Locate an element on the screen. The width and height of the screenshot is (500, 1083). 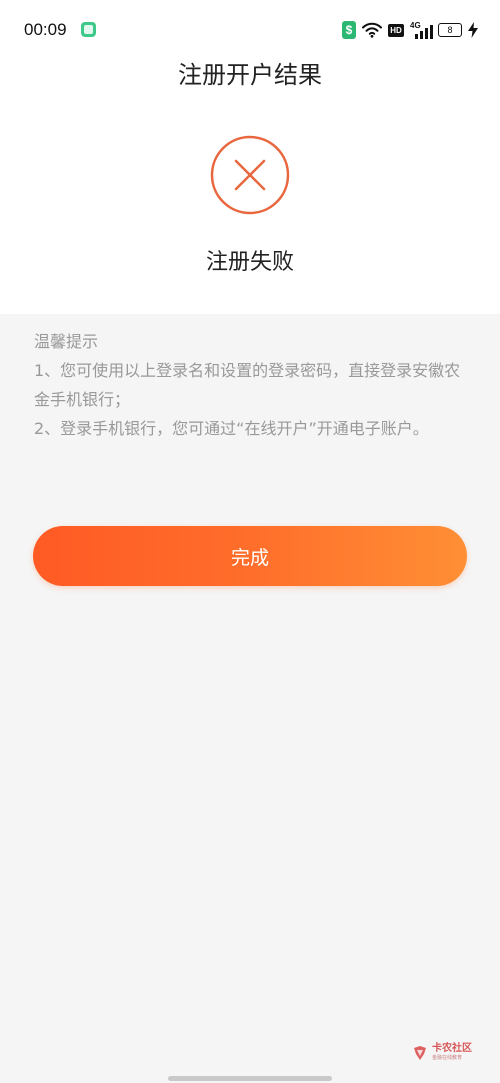
signal-bars is located at coordinates (424, 32).